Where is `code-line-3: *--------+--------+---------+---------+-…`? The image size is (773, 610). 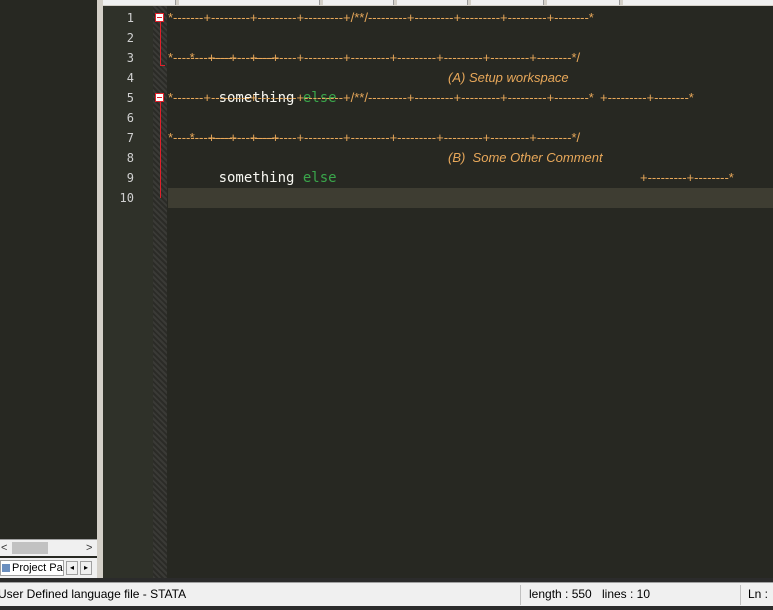
code-line-3: *--------+--------+---------+---------+-… is located at coordinates (374, 57).